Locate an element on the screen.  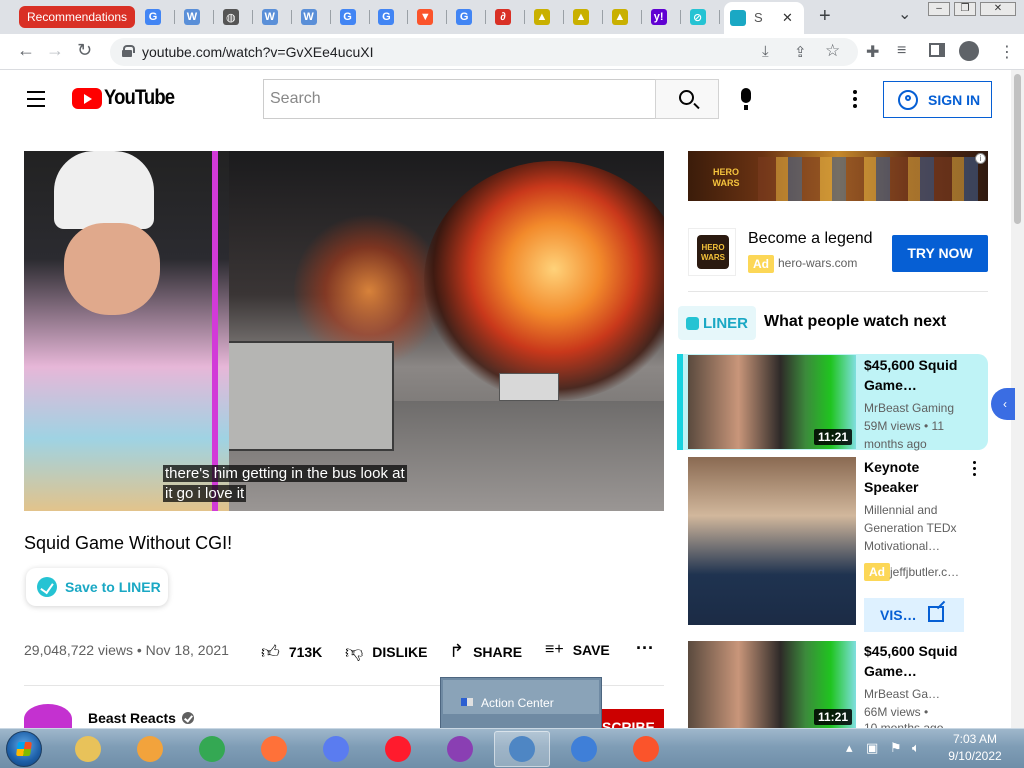
youtube-logo-icon is located at coordinates (87, 98).